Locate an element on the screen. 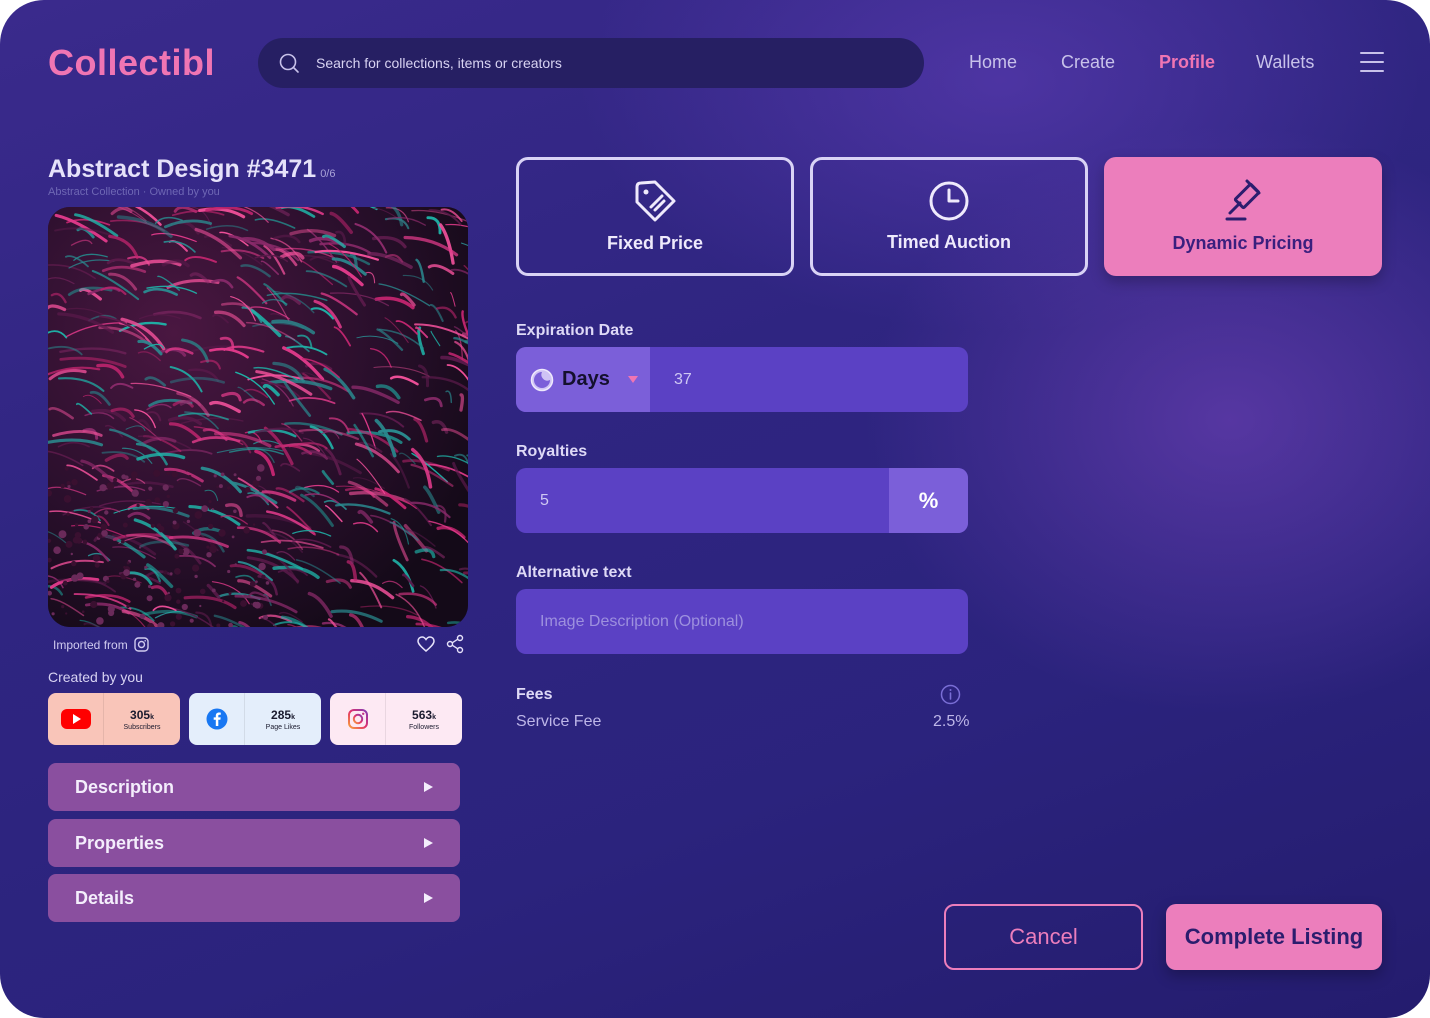 The height and width of the screenshot is (1018, 1430). search-input is located at coordinates (596, 63).